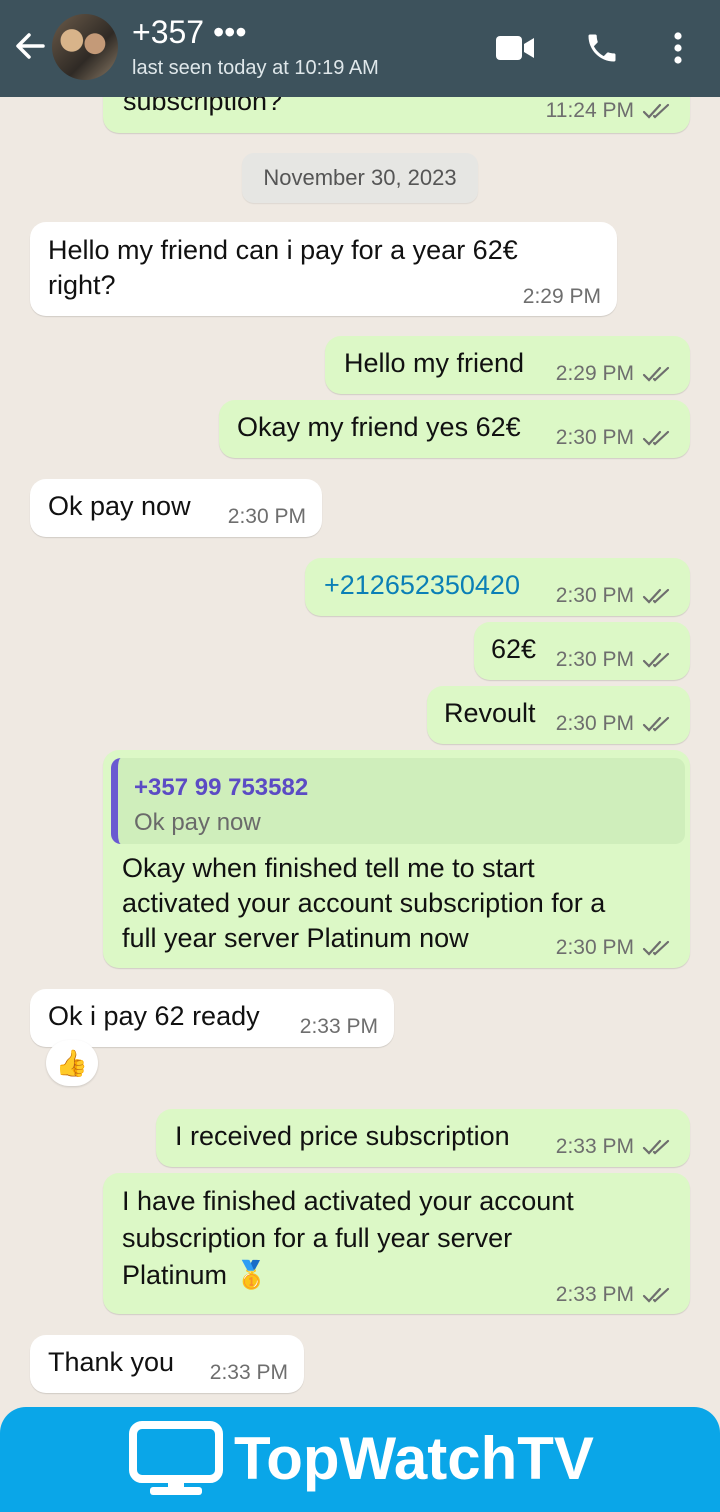 Image resolution: width=720 pixels, height=1512 pixels. I want to click on message-bubble-outgoing: I received price subscription 2:33 PM, so click(423, 1138).